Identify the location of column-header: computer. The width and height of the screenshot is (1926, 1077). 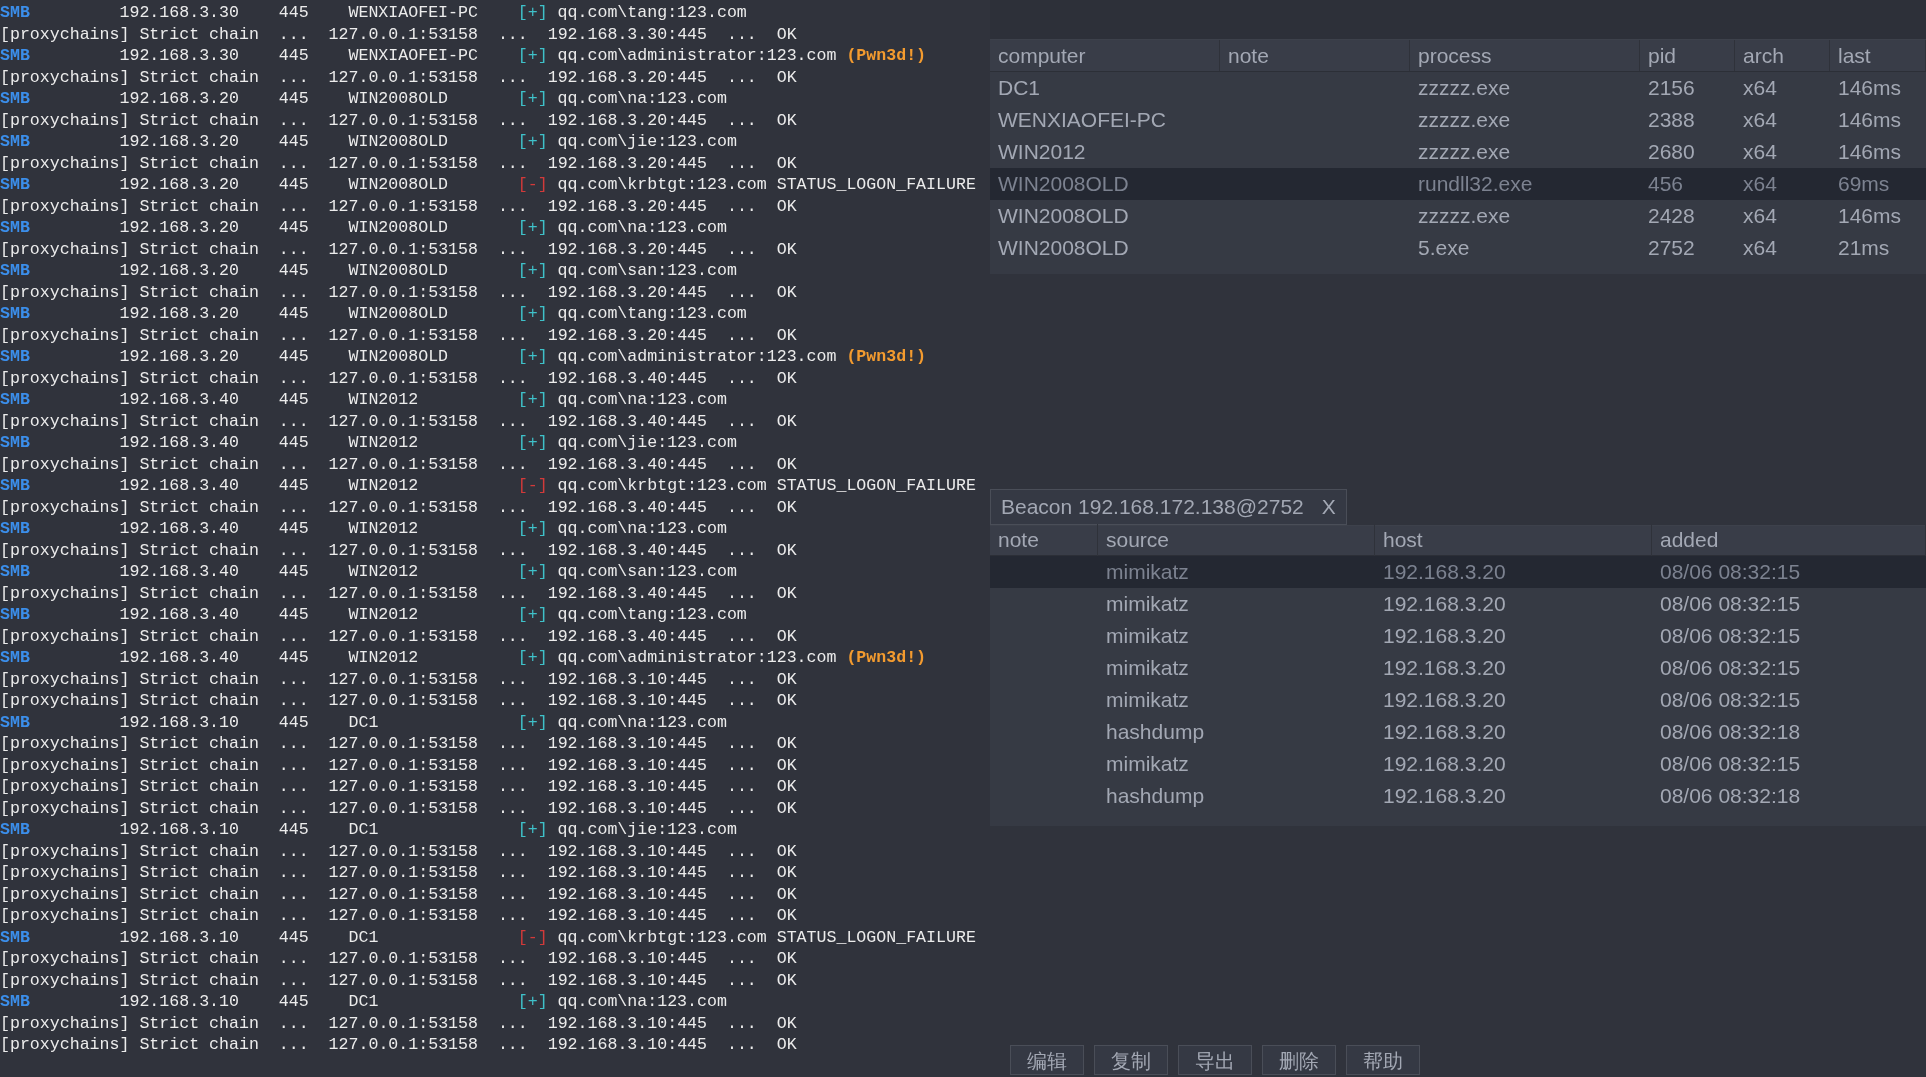
(1105, 55).